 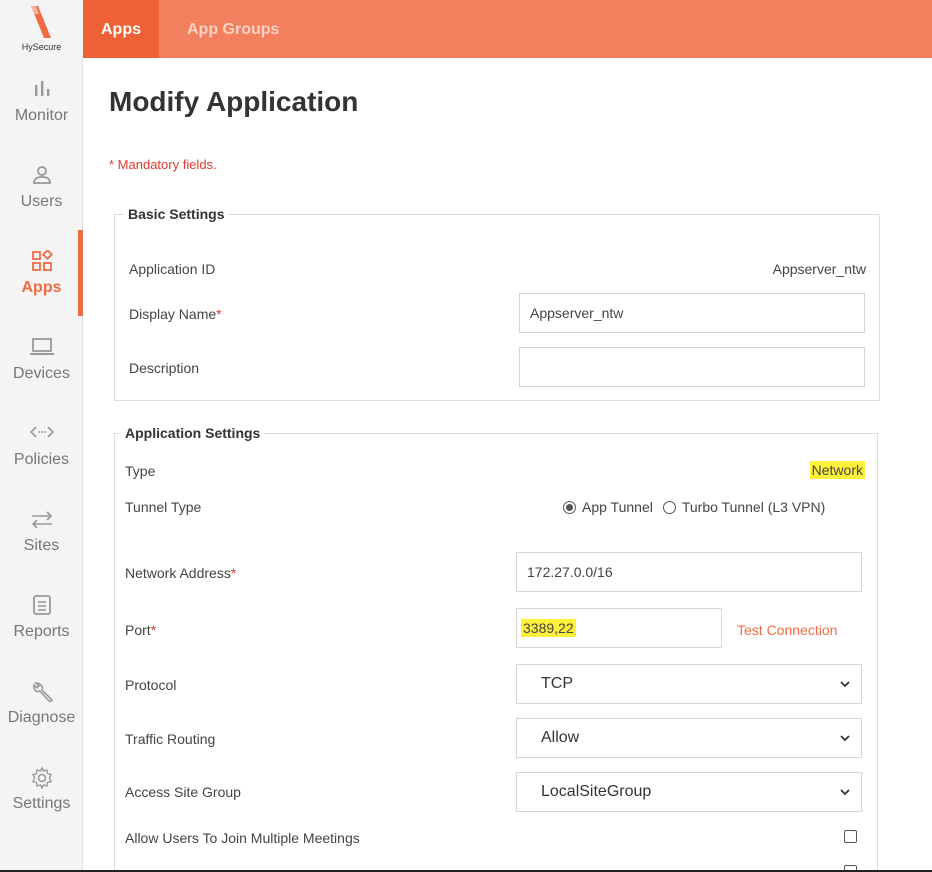 I want to click on sidebar-item-reports: Reports, so click(x=41, y=617).